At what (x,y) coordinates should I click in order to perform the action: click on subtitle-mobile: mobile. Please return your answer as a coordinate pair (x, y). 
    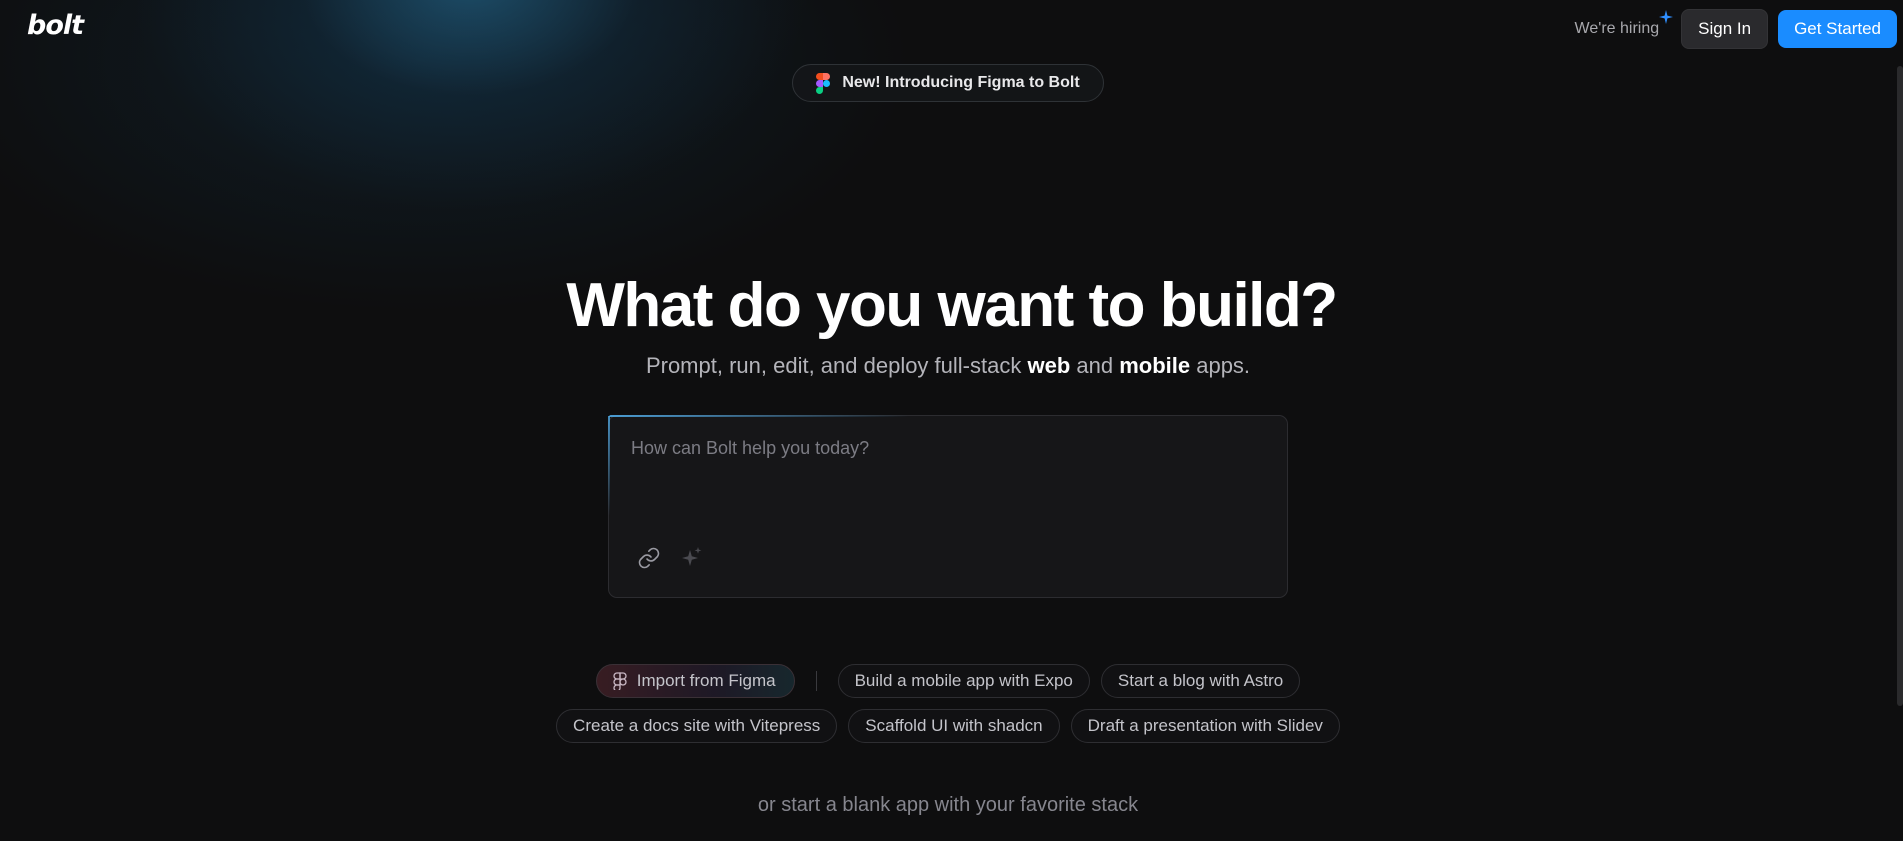
    Looking at the image, I should click on (1155, 365).